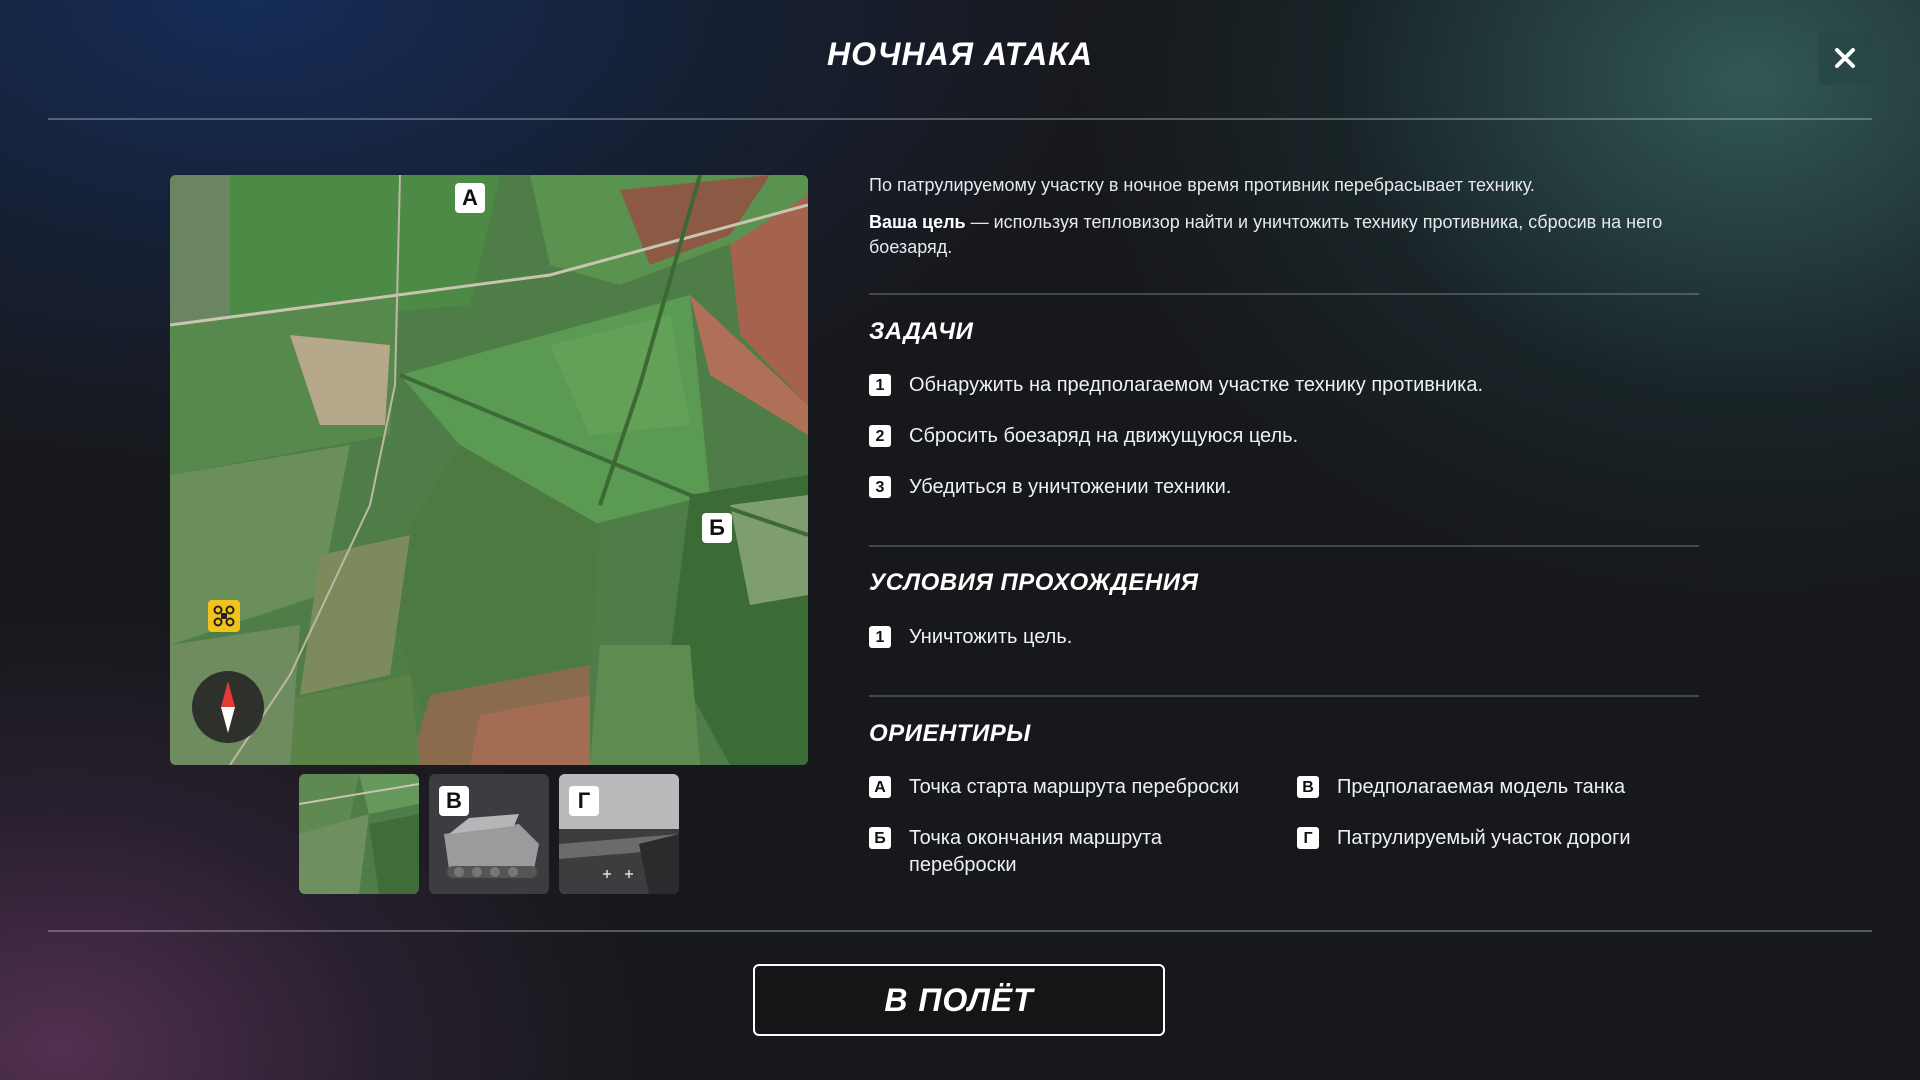 This screenshot has width=1920, height=1080. What do you see at coordinates (1284, 696) in the screenshot?
I see `divider-landmarks` at bounding box center [1284, 696].